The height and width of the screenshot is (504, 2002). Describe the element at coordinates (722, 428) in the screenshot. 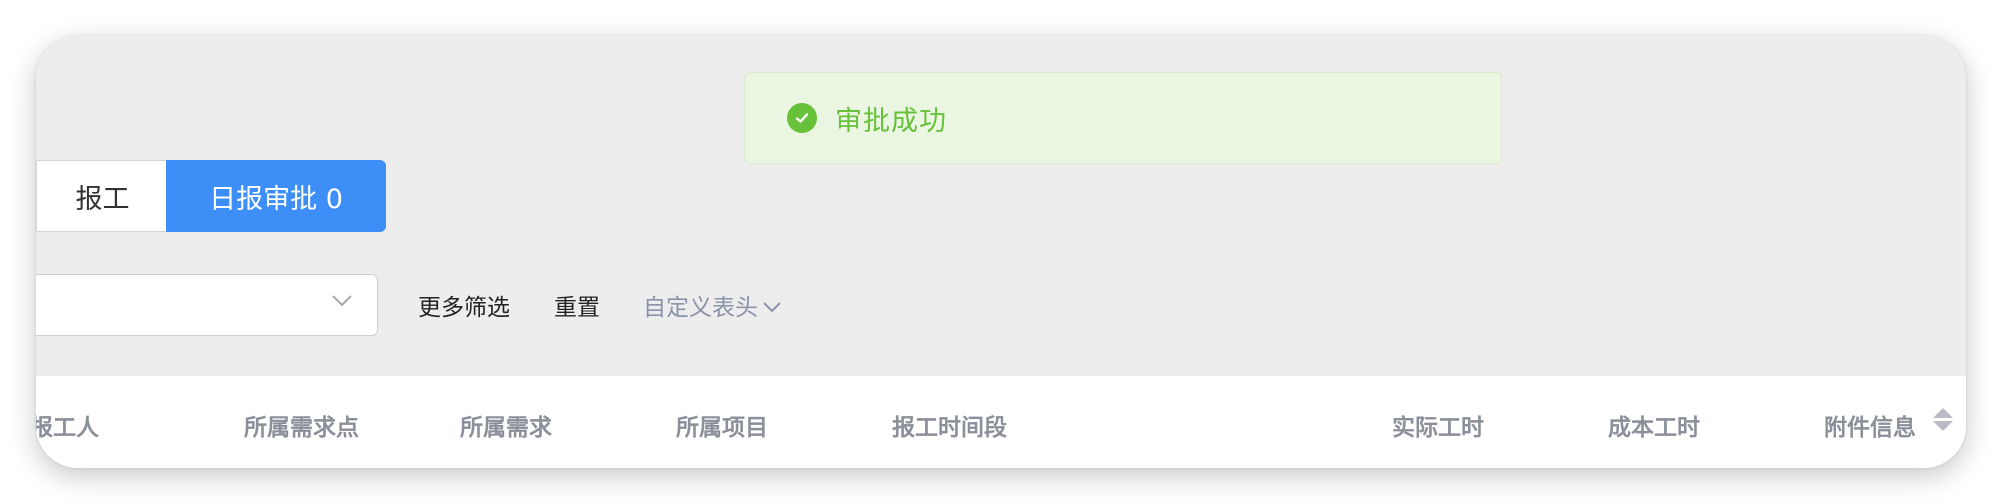

I see `column-header-project: 所属项目` at that location.